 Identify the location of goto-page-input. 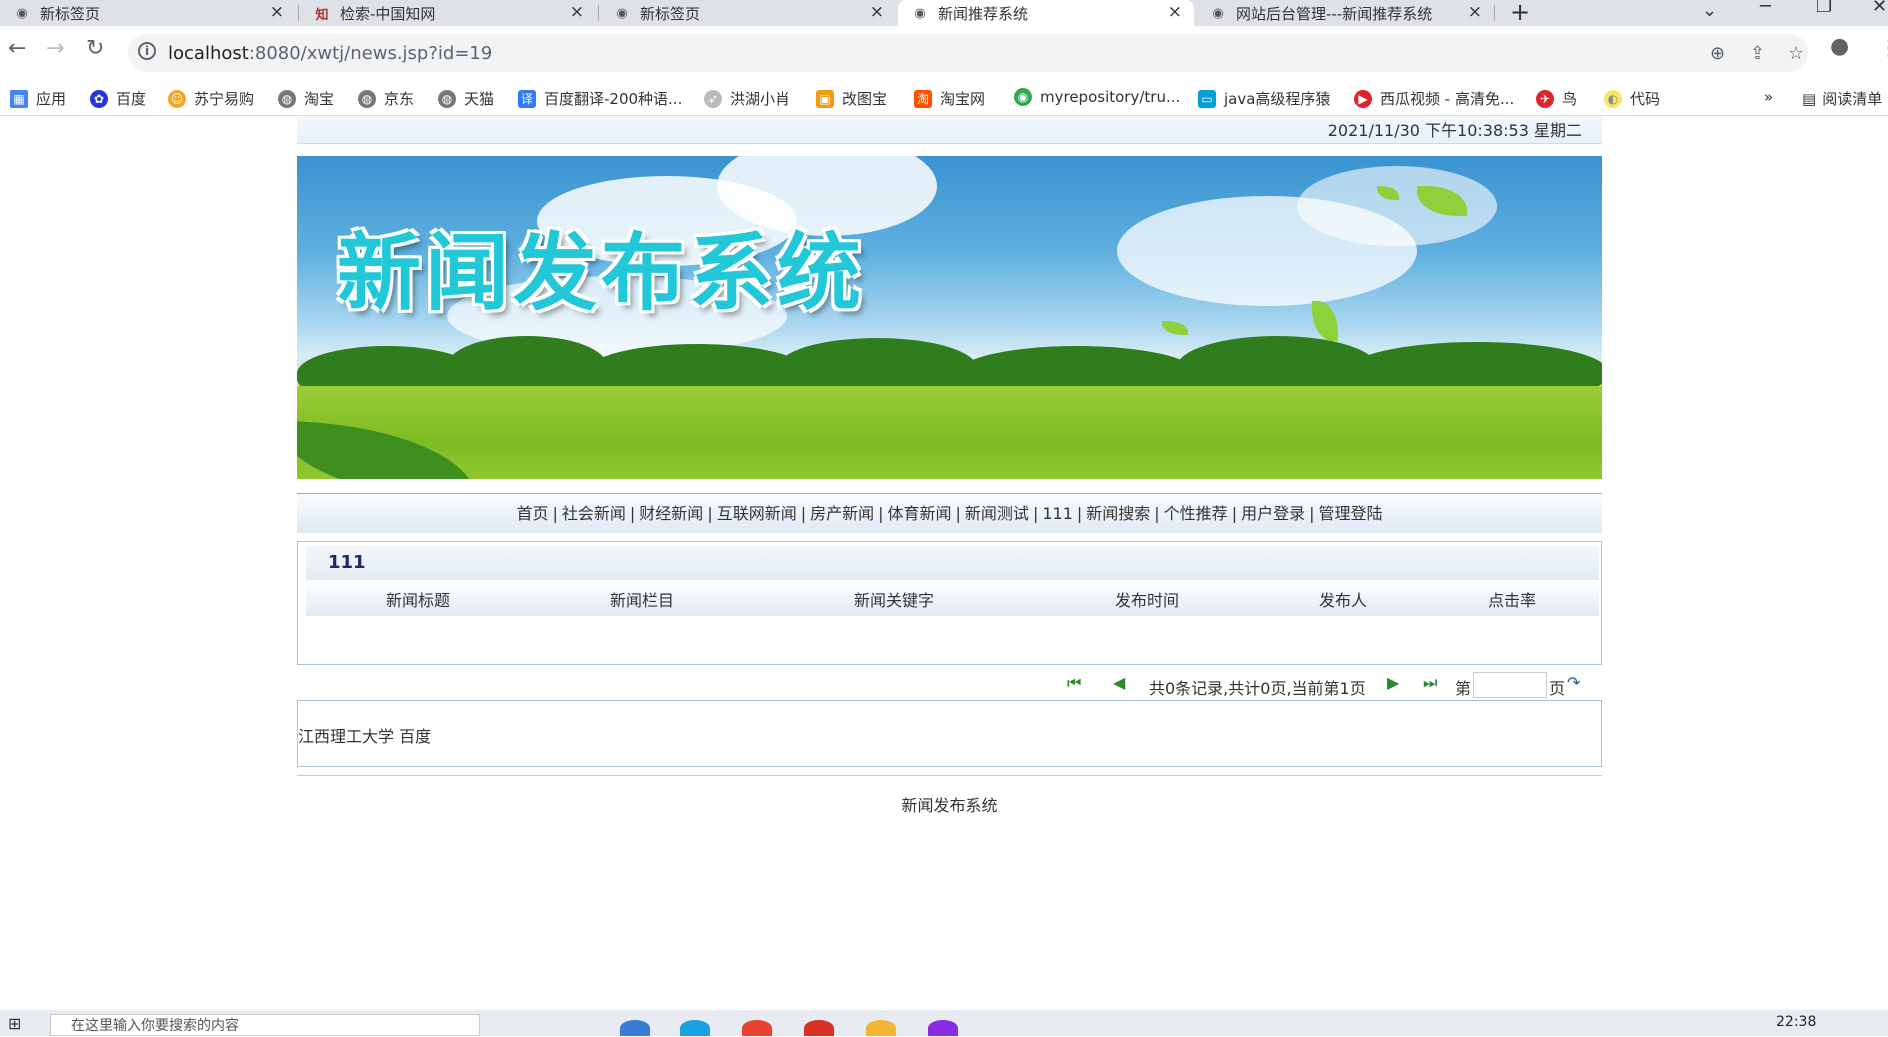
(1510, 685).